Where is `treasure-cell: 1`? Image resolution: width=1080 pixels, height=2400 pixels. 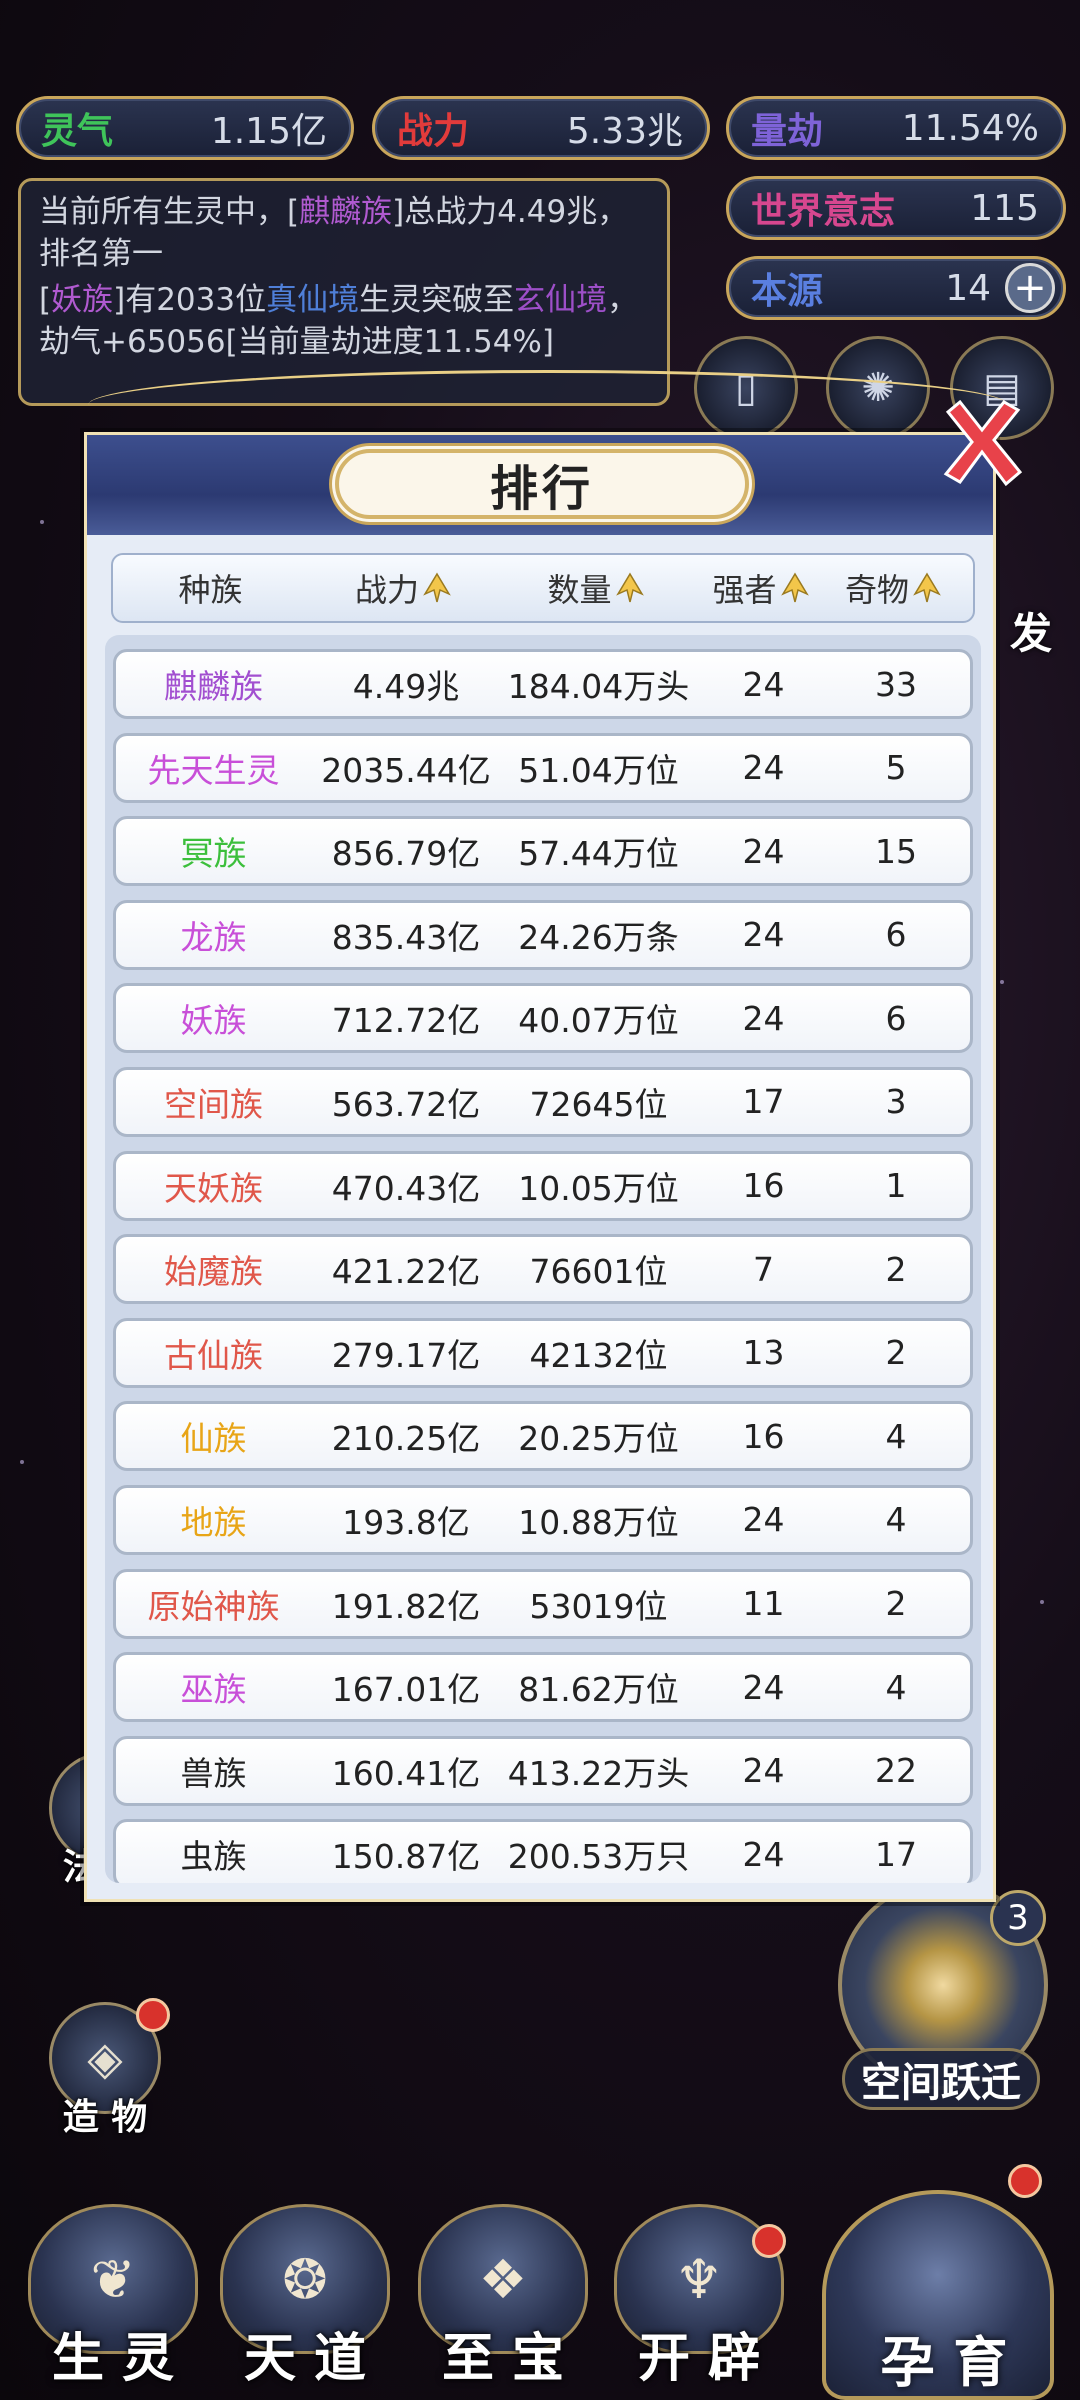 treasure-cell: 1 is located at coordinates (896, 1186).